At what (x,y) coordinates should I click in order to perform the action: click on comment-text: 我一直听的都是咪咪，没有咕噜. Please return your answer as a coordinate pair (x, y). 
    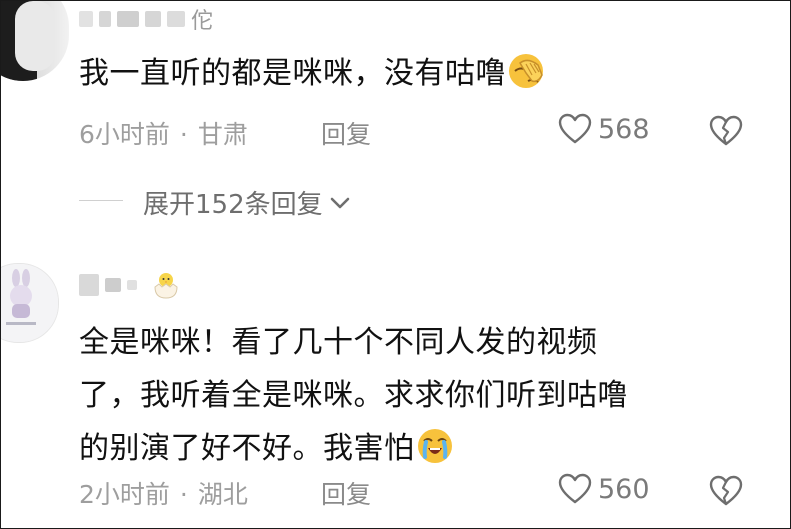
    Looking at the image, I should click on (312, 73).